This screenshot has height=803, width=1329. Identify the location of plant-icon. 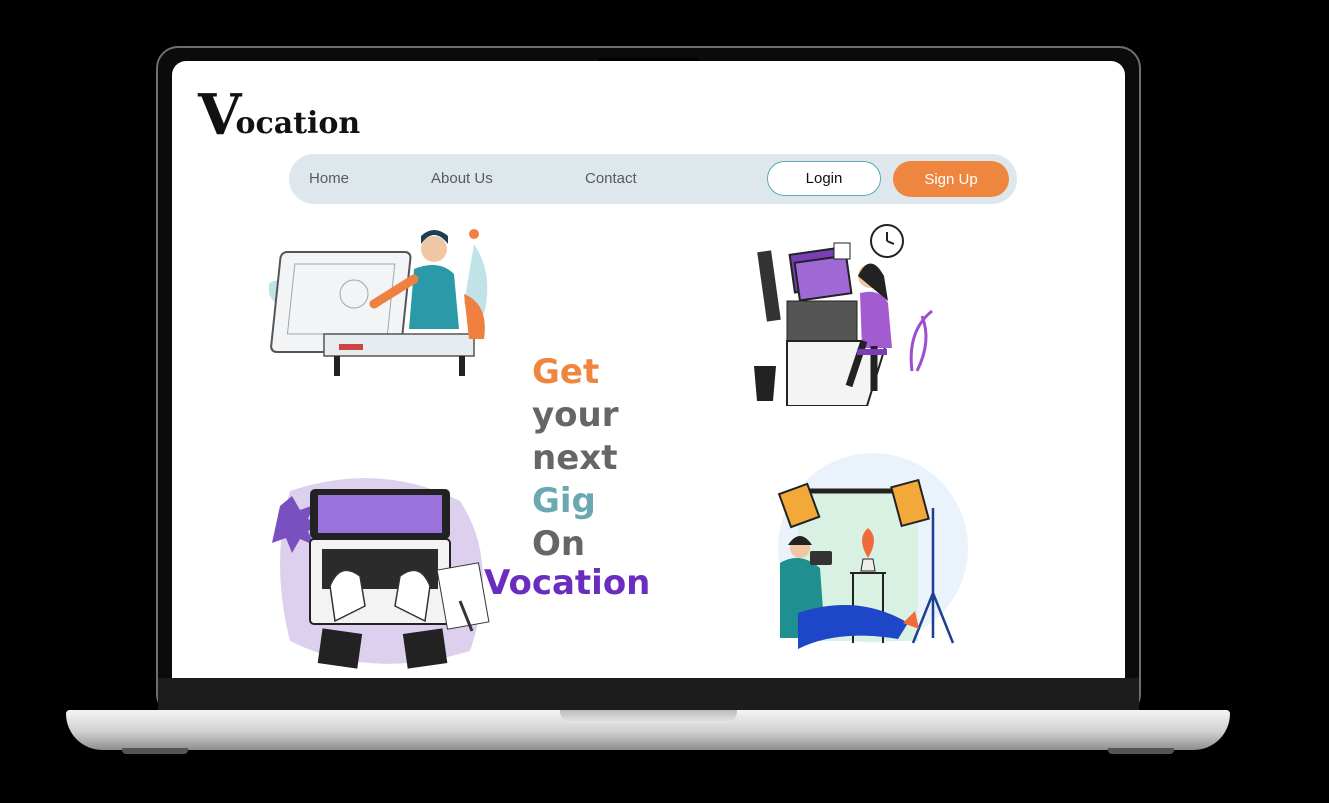
(921, 340).